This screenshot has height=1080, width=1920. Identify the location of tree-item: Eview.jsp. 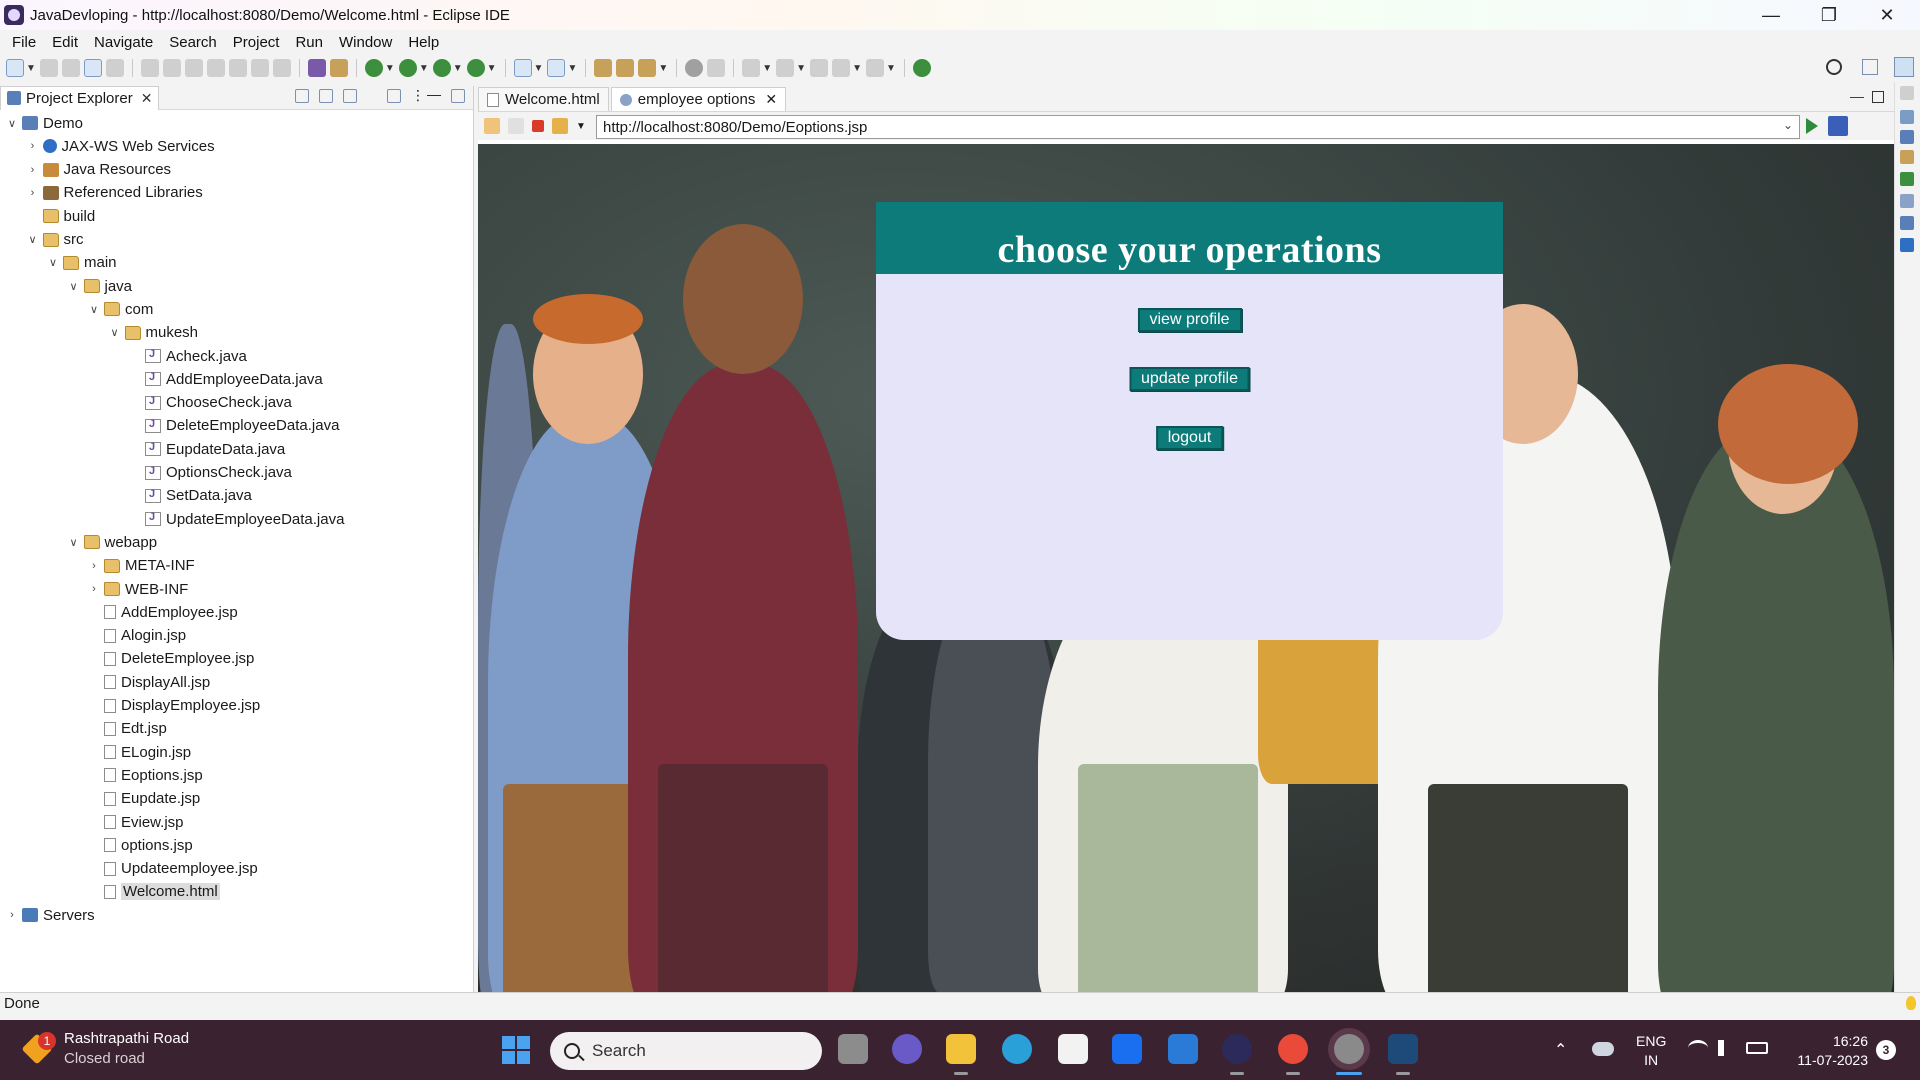
(136, 822).